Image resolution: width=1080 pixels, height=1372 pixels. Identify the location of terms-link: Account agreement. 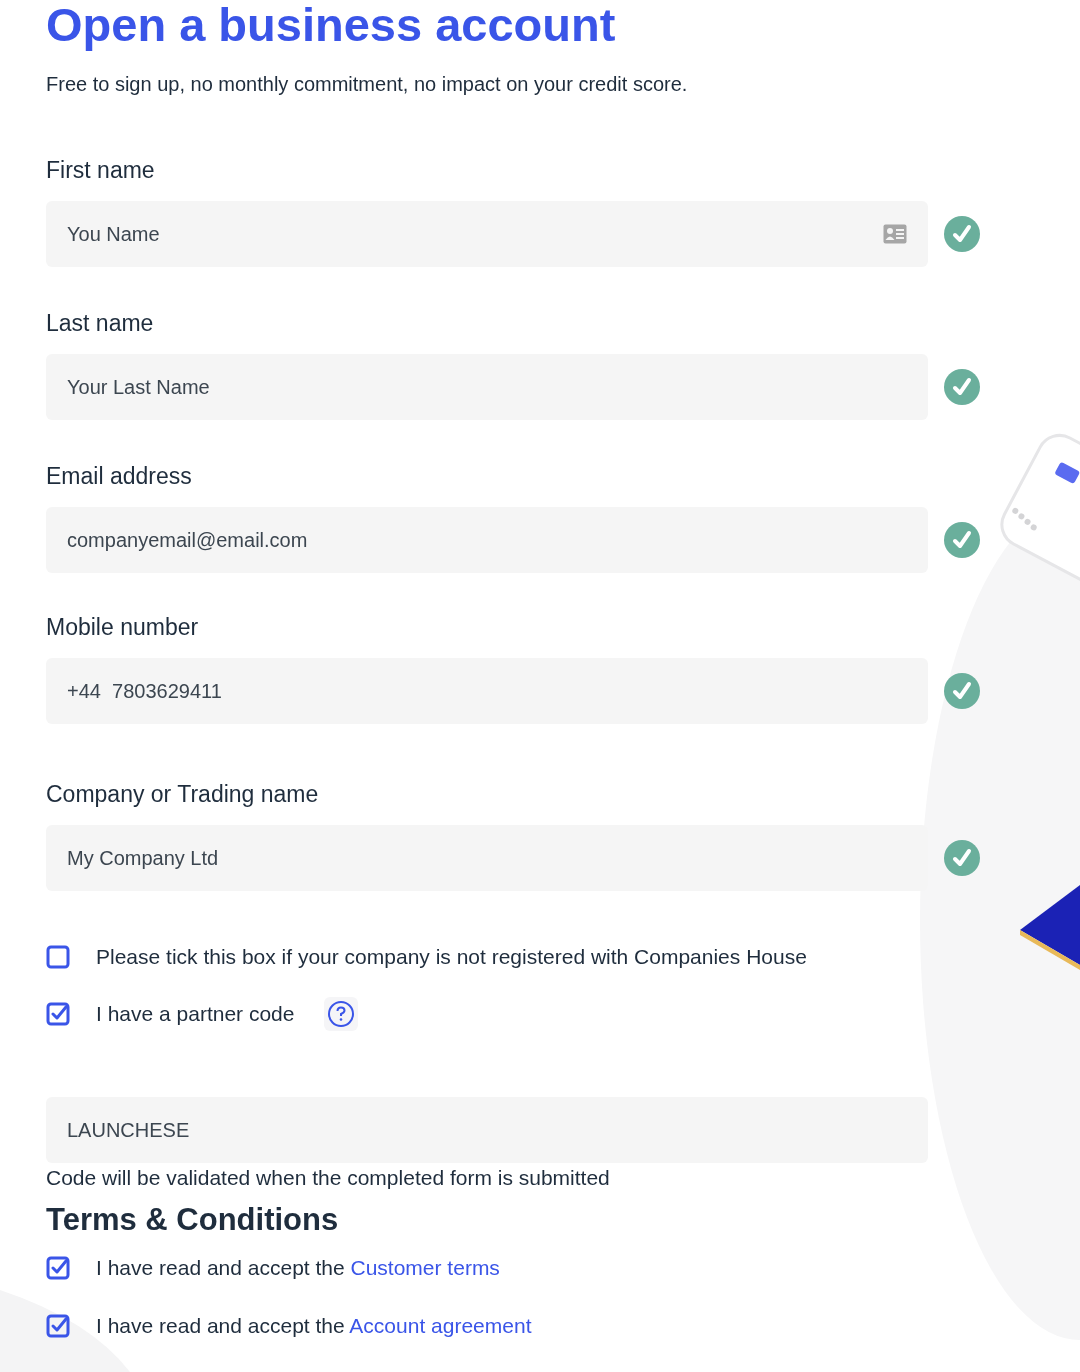
(440, 1325).